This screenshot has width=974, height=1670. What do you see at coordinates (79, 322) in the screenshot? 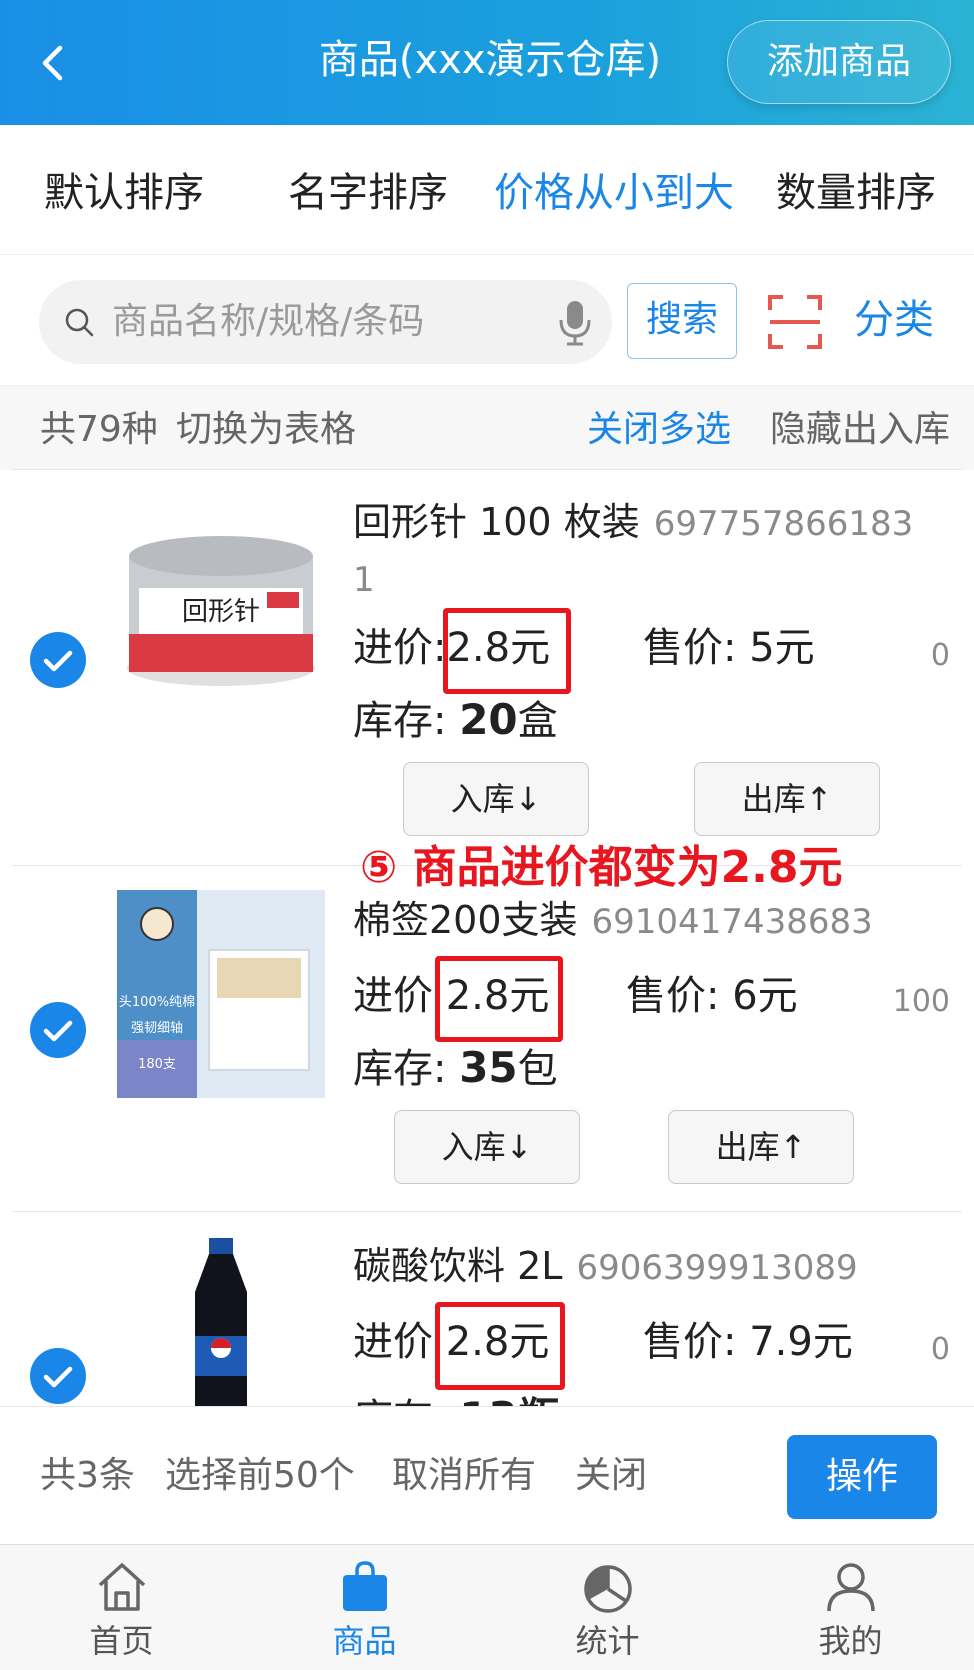
I see `search-icon` at bounding box center [79, 322].